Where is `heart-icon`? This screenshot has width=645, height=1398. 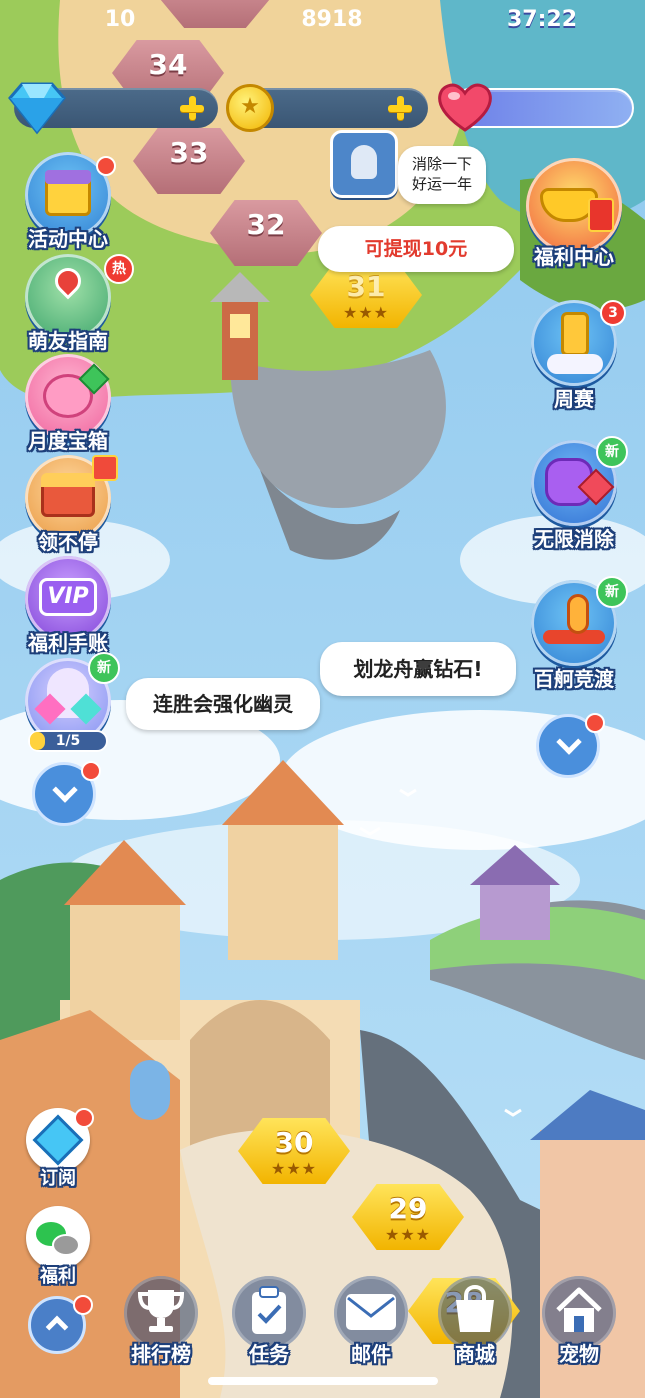 heart-icon is located at coordinates (465, 107).